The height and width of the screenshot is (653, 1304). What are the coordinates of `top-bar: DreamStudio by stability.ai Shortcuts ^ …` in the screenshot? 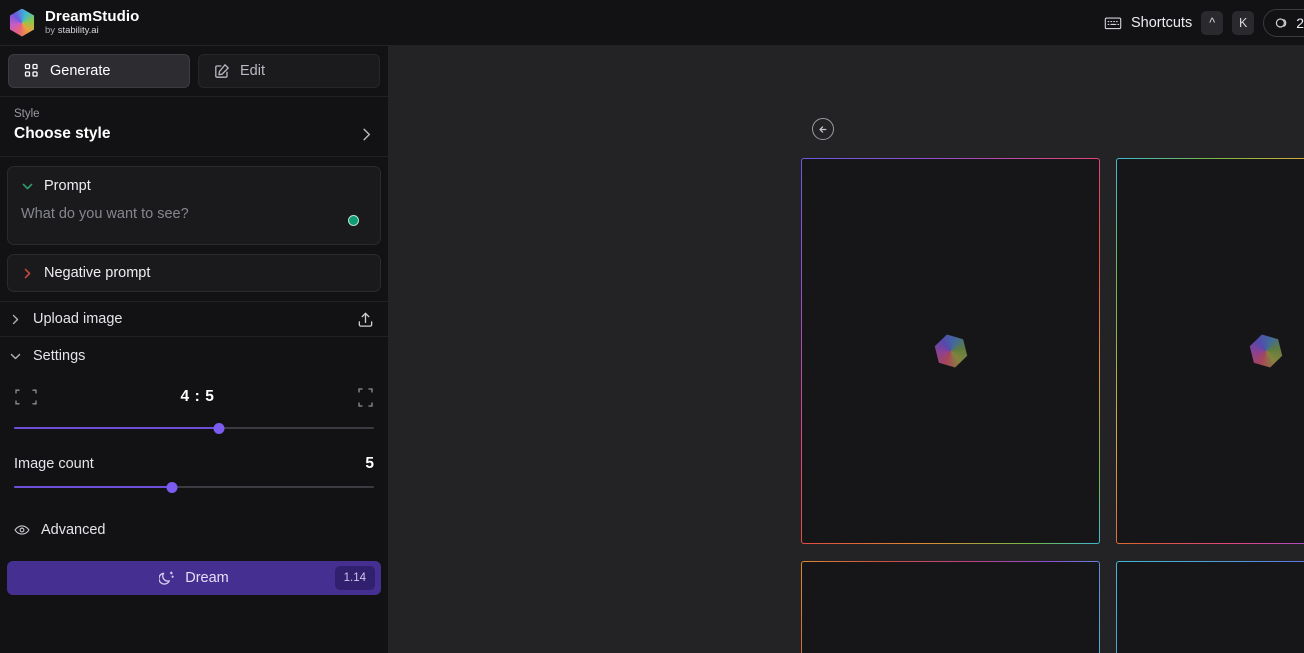 It's located at (652, 23).